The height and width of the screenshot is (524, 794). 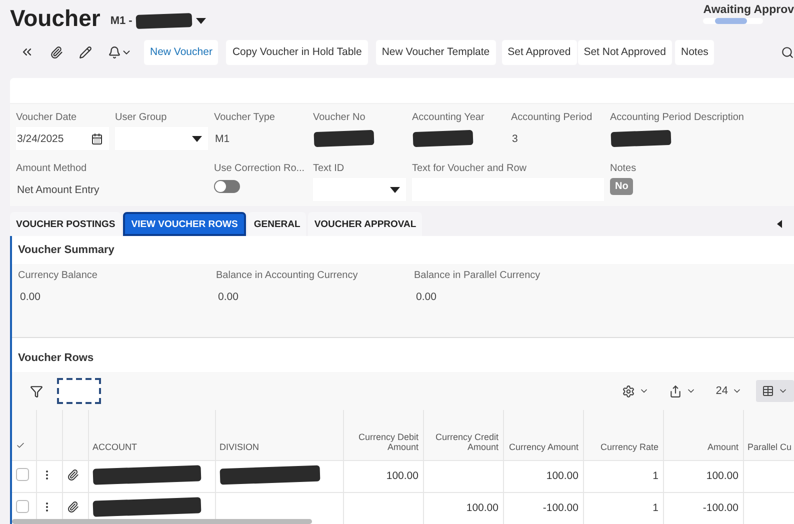 What do you see at coordinates (365, 224) in the screenshot?
I see `tab: VOUCHER APPROVAL` at bounding box center [365, 224].